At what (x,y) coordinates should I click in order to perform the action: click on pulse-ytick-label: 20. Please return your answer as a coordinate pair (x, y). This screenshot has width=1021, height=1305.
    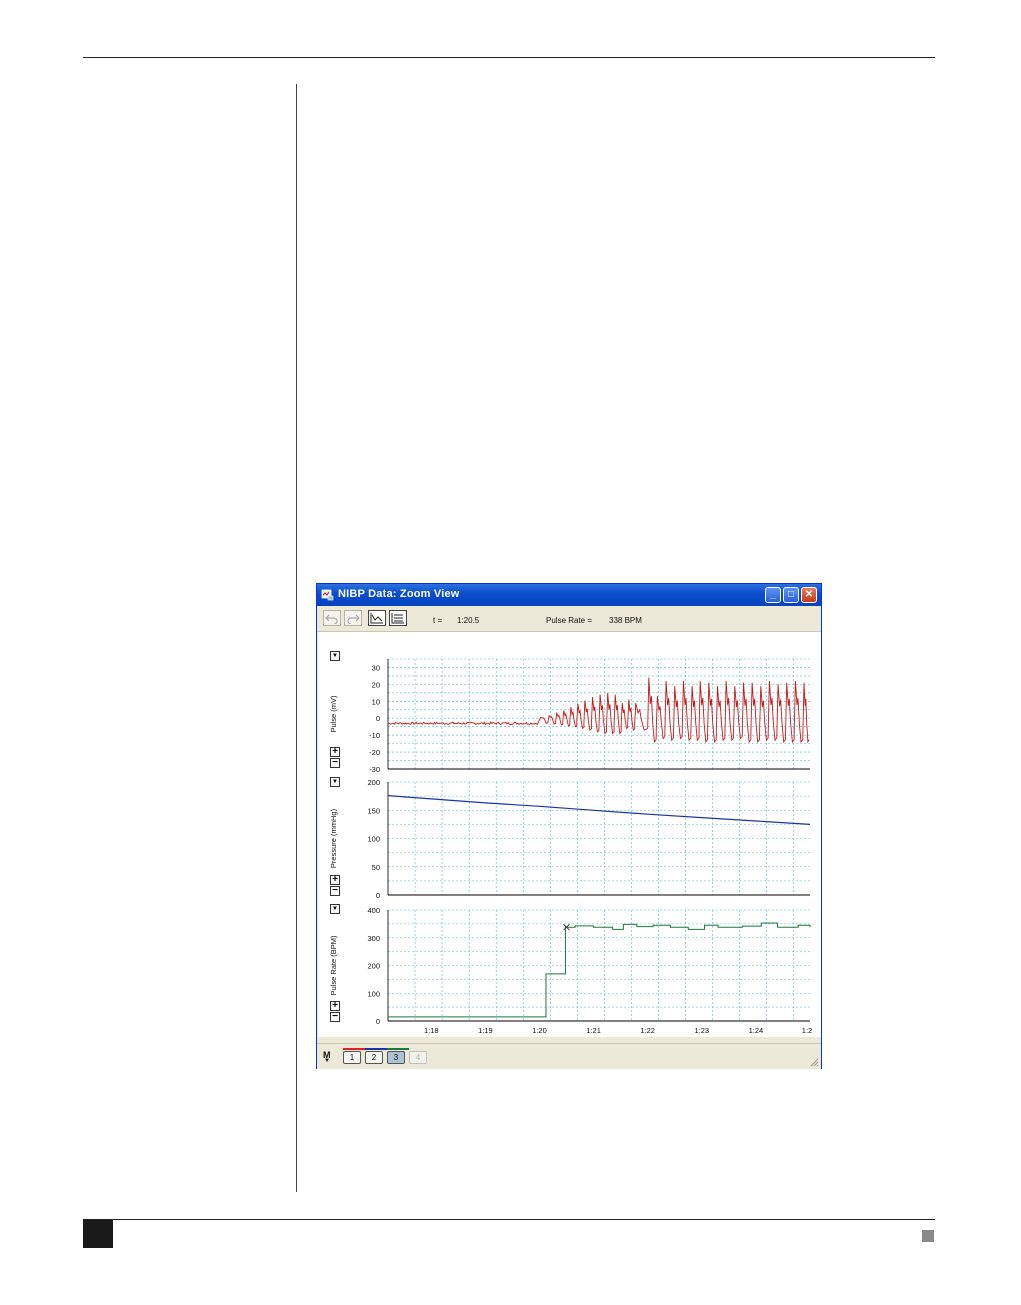
    Looking at the image, I should click on (376, 684).